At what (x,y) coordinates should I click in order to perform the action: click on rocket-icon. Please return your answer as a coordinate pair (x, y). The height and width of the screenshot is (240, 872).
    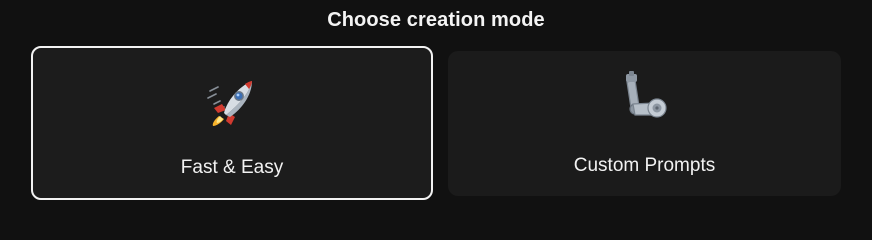
    Looking at the image, I should click on (229, 103).